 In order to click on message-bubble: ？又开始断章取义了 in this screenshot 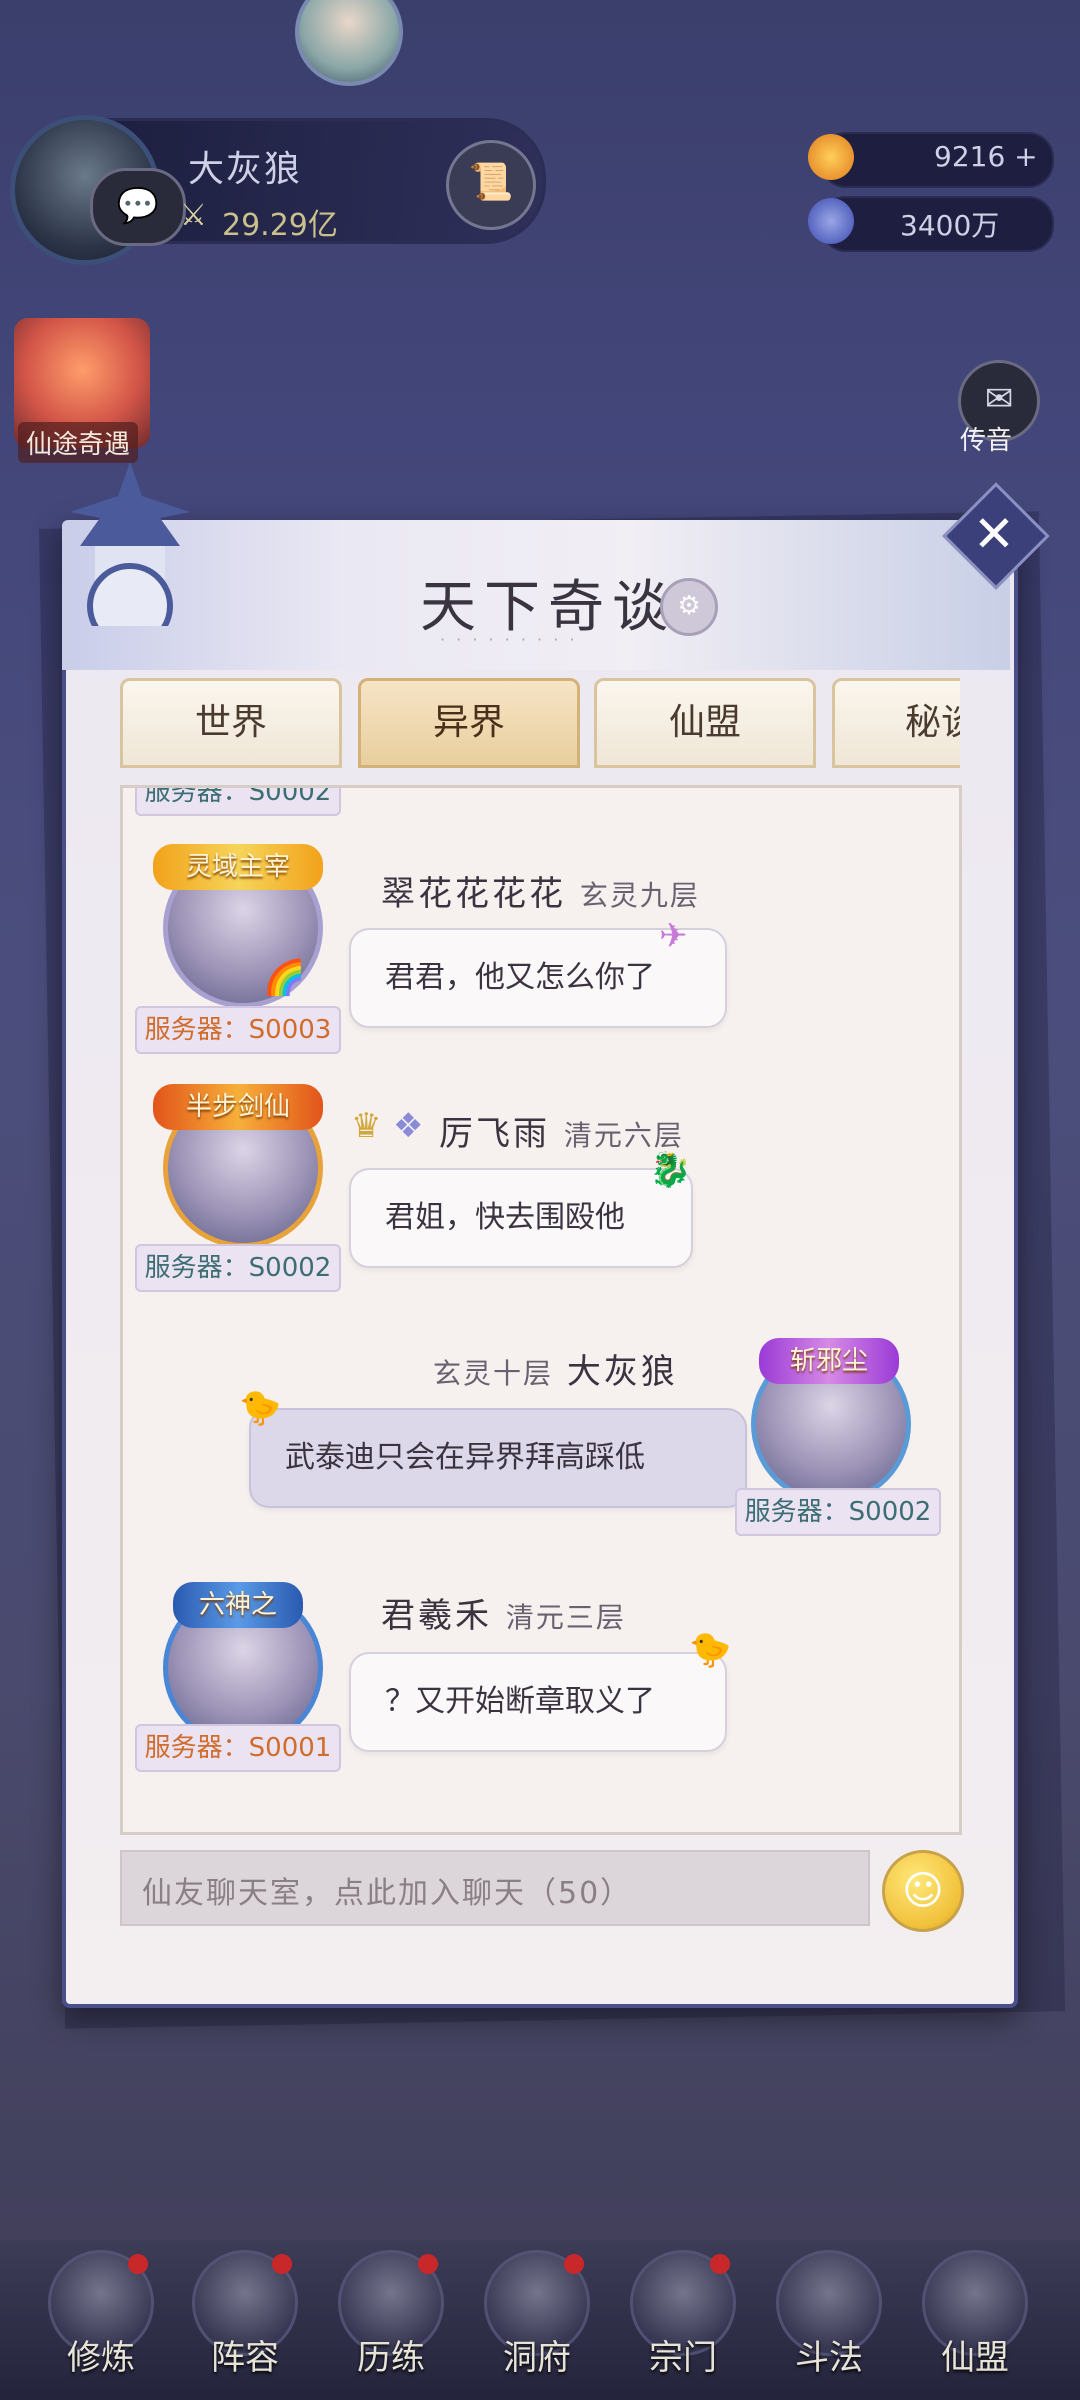, I will do `click(538, 1702)`.